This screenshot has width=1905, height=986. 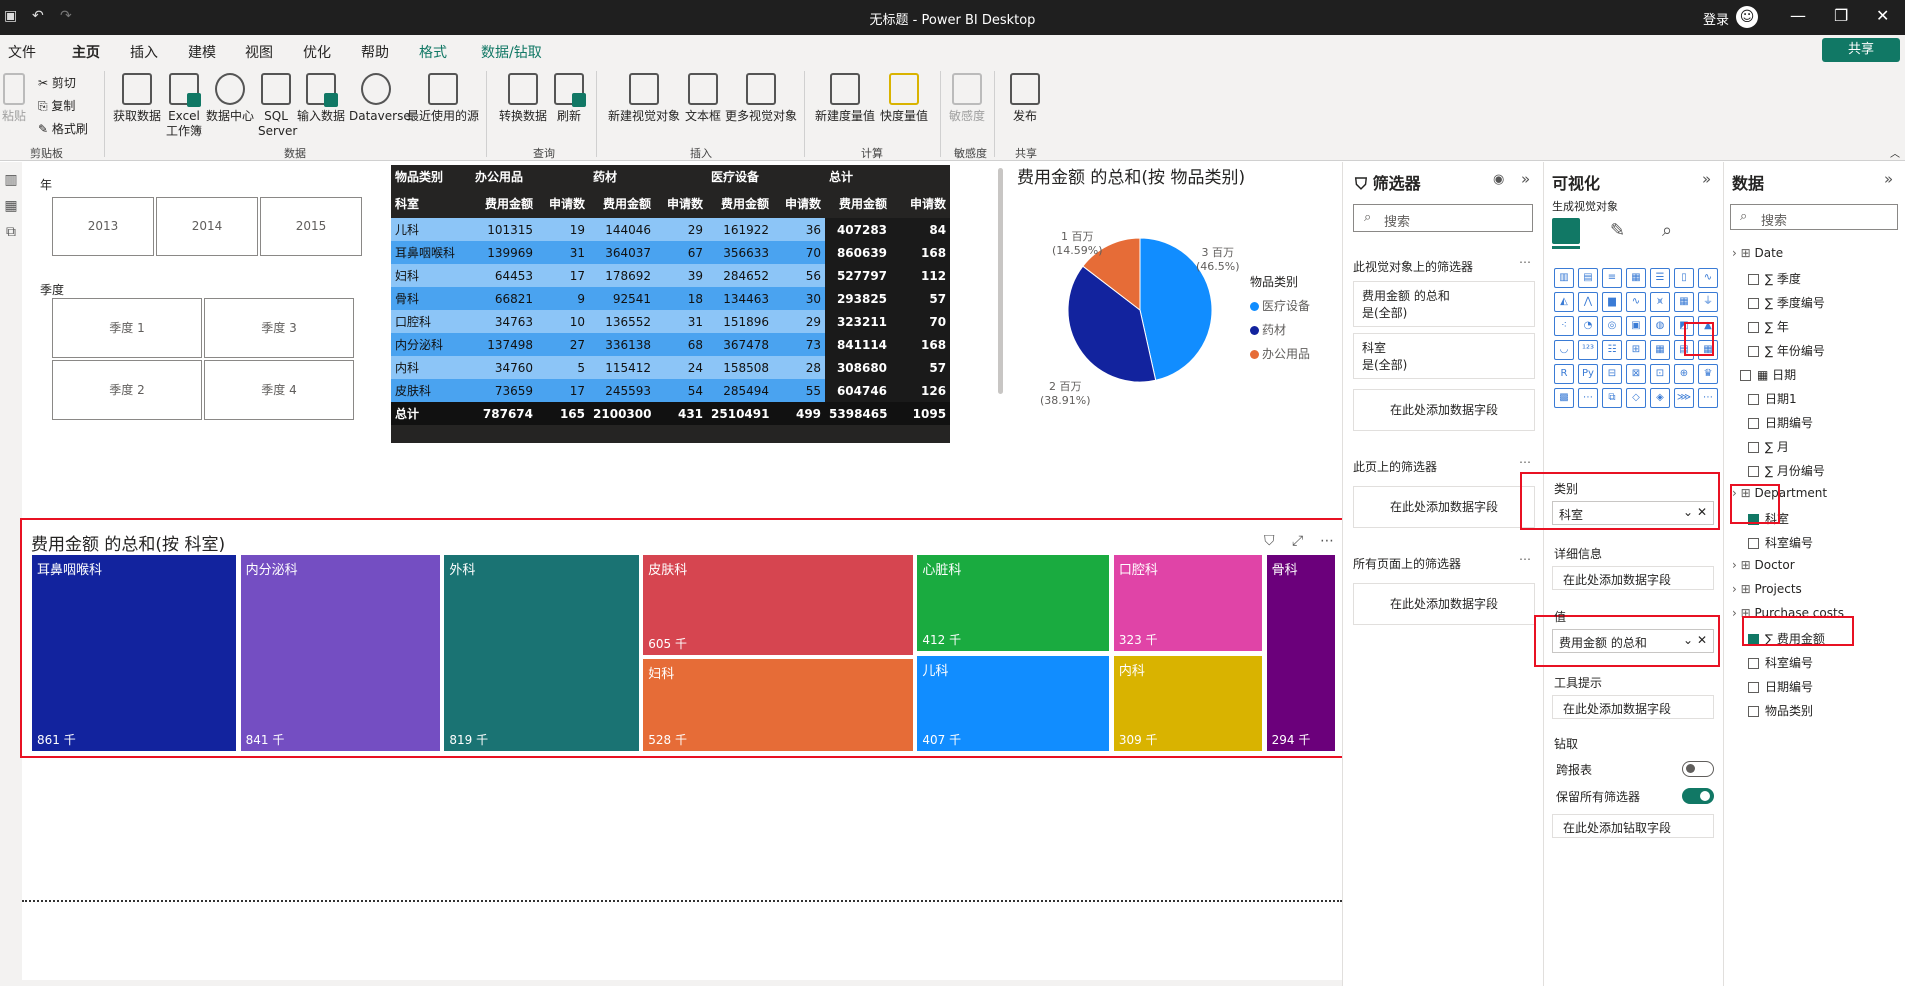 What do you see at coordinates (1269, 541) in the screenshot?
I see `filter-icon: ⛉` at bounding box center [1269, 541].